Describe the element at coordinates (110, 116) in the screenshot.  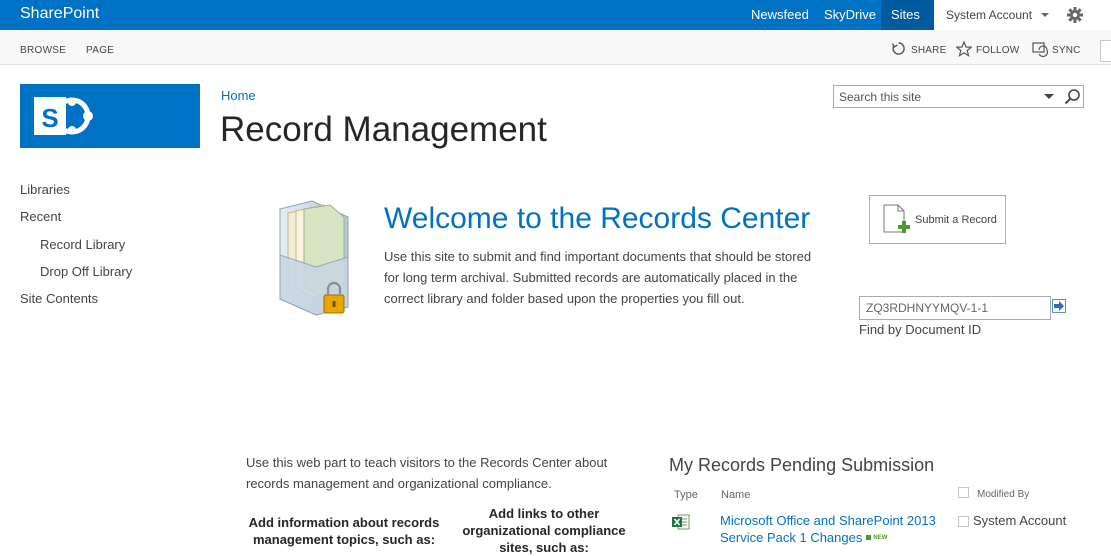
I see `site-logo: S` at that location.